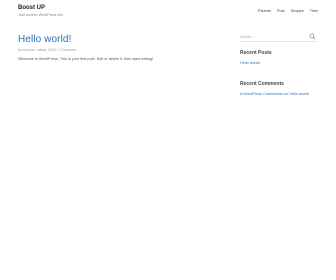 The image size is (336, 280). I want to click on recent-posts-list: Hello world!, so click(279, 63).